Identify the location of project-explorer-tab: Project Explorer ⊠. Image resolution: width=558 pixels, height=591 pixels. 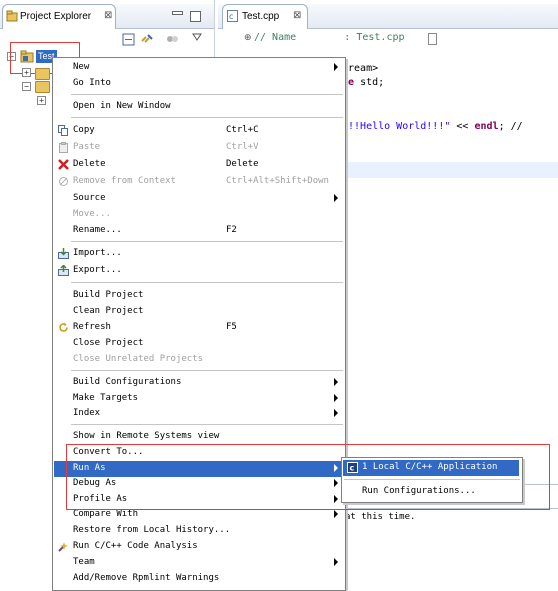
(59, 16).